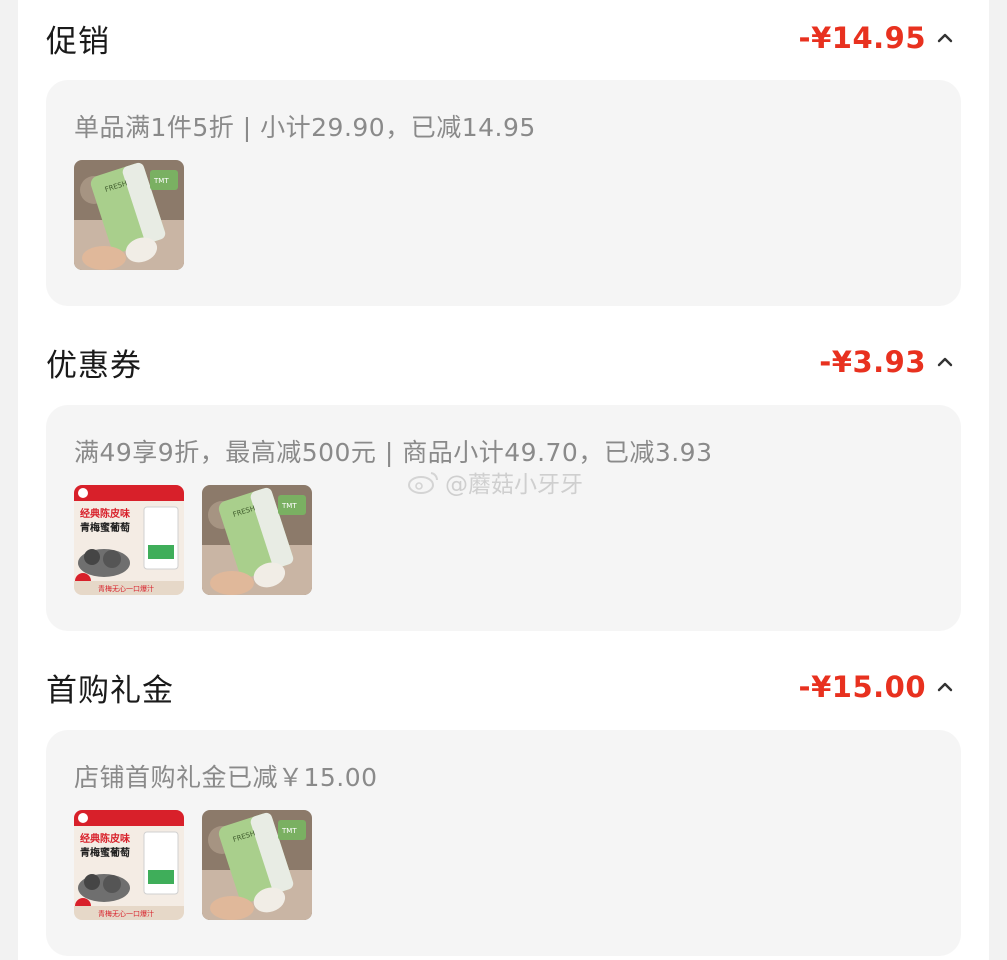  I want to click on first-purchase-detail: 店铺首购礼金已减￥15.00, so click(226, 777).